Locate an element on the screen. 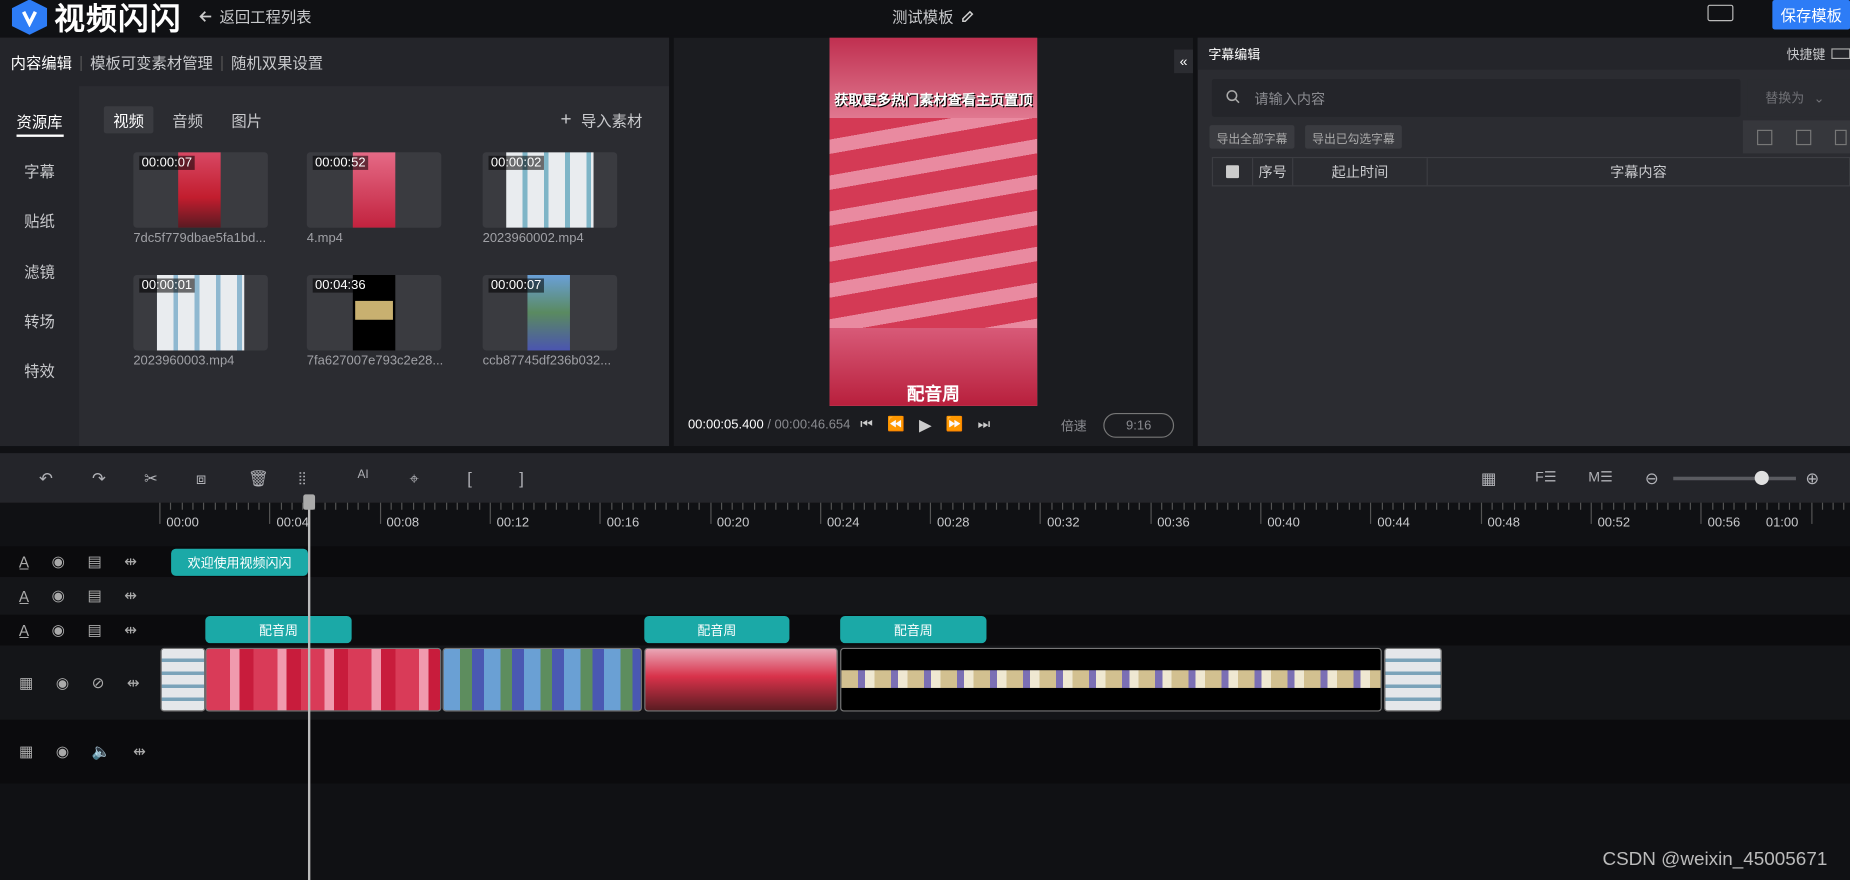 The image size is (1850, 880). cut-icon: ✂ is located at coordinates (151, 478).